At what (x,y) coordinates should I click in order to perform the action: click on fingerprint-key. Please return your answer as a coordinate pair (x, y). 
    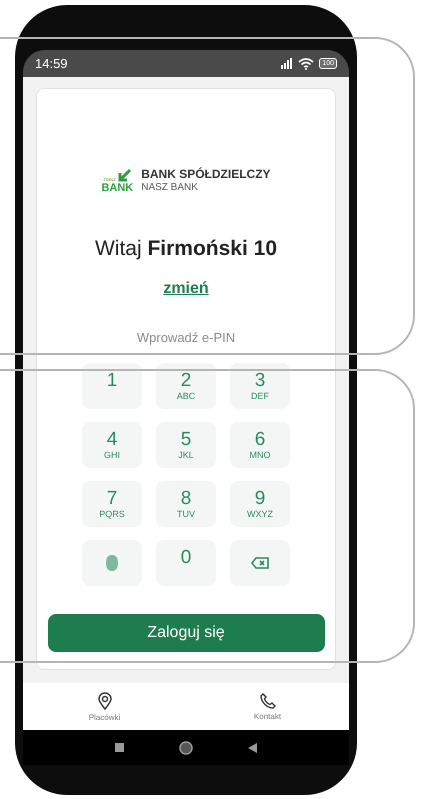
    Looking at the image, I should click on (112, 563).